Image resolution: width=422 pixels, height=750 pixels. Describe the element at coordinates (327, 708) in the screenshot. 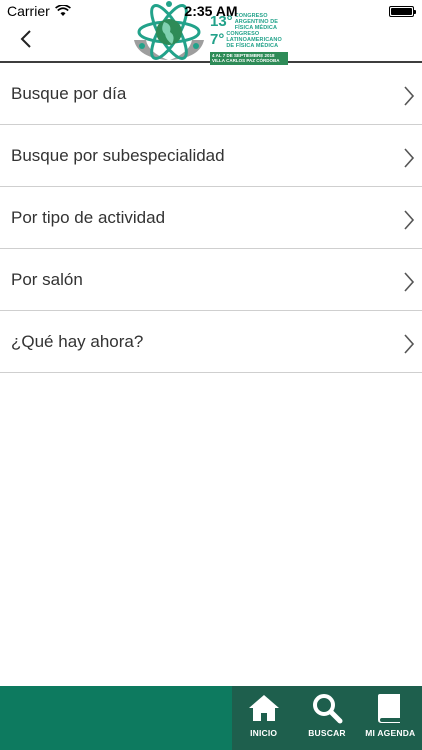

I see `search-icon` at that location.